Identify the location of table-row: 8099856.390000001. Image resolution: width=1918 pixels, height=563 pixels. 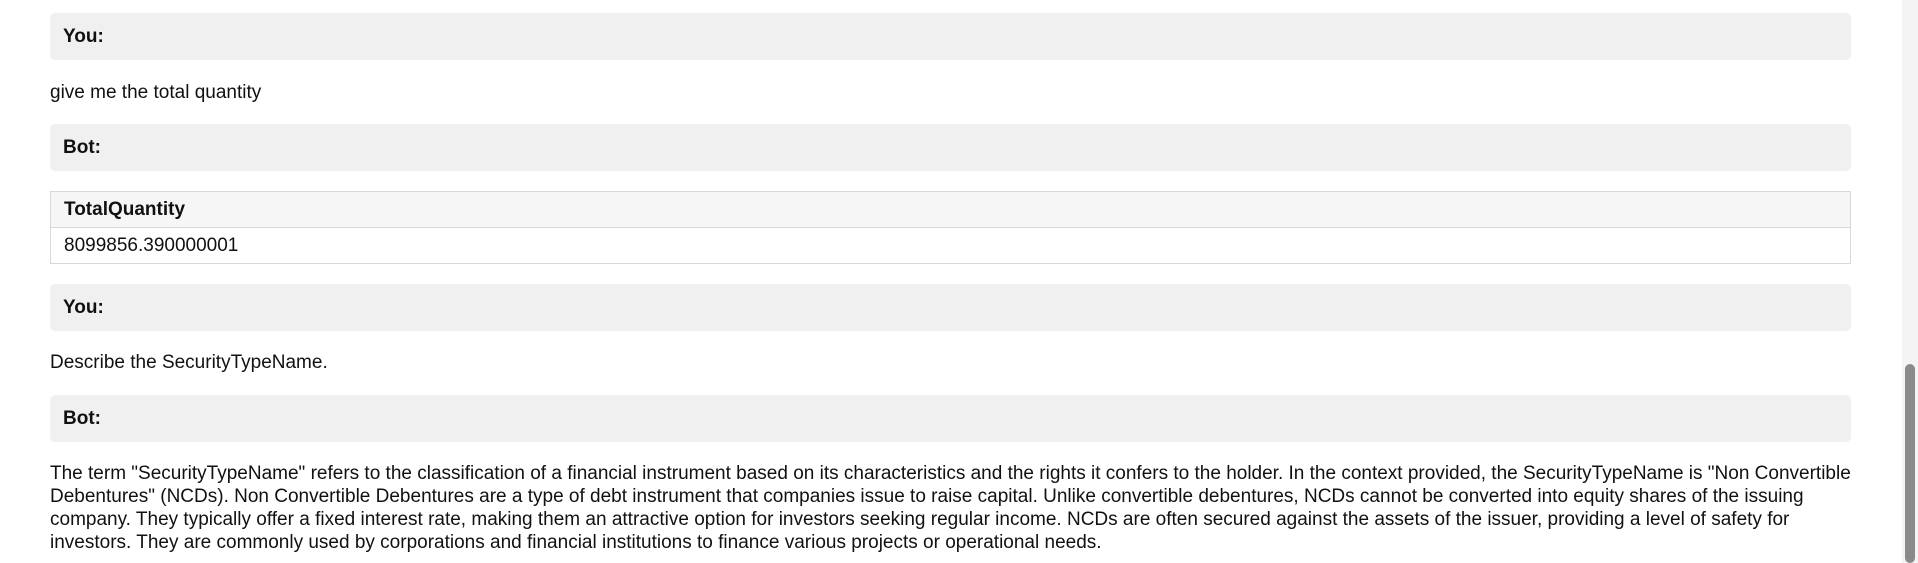
(950, 245).